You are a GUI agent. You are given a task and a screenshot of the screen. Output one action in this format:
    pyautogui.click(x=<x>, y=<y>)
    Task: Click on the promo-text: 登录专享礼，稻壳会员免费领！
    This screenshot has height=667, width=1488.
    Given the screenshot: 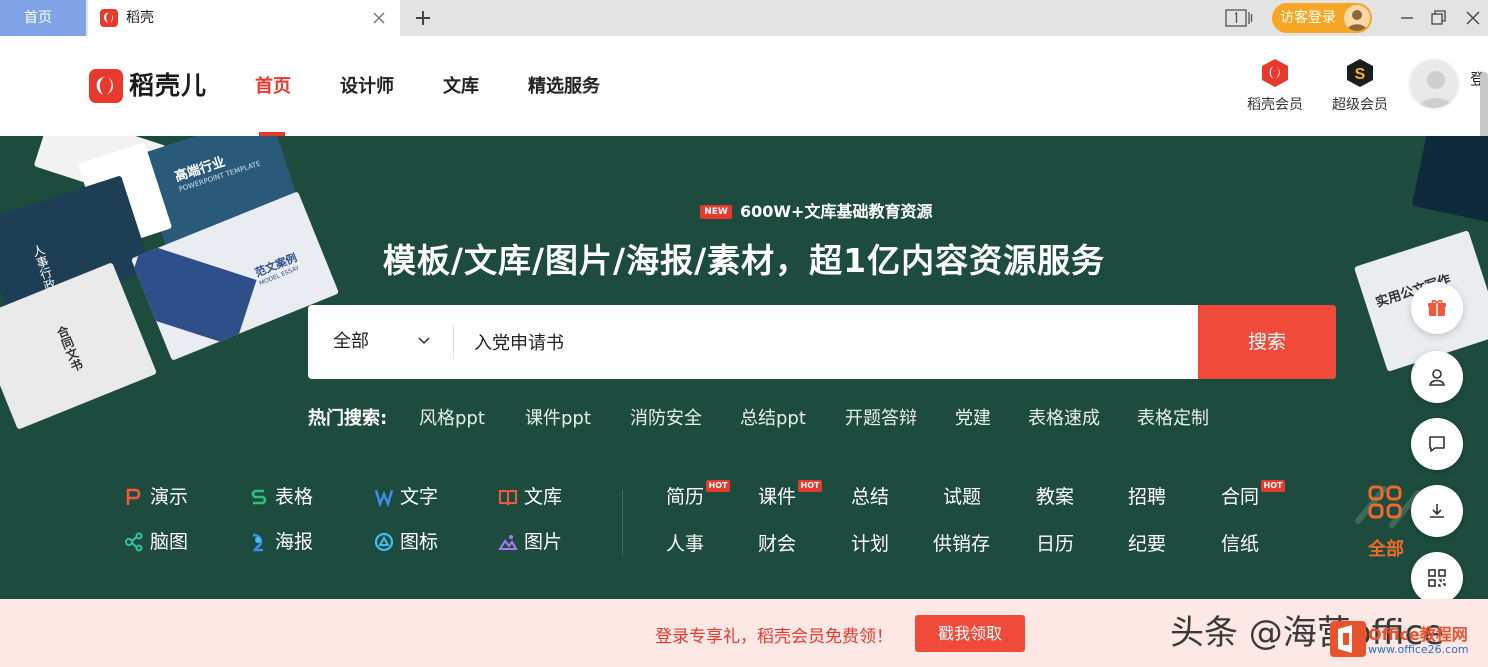 What is the action you would take?
    pyautogui.click(x=774, y=637)
    